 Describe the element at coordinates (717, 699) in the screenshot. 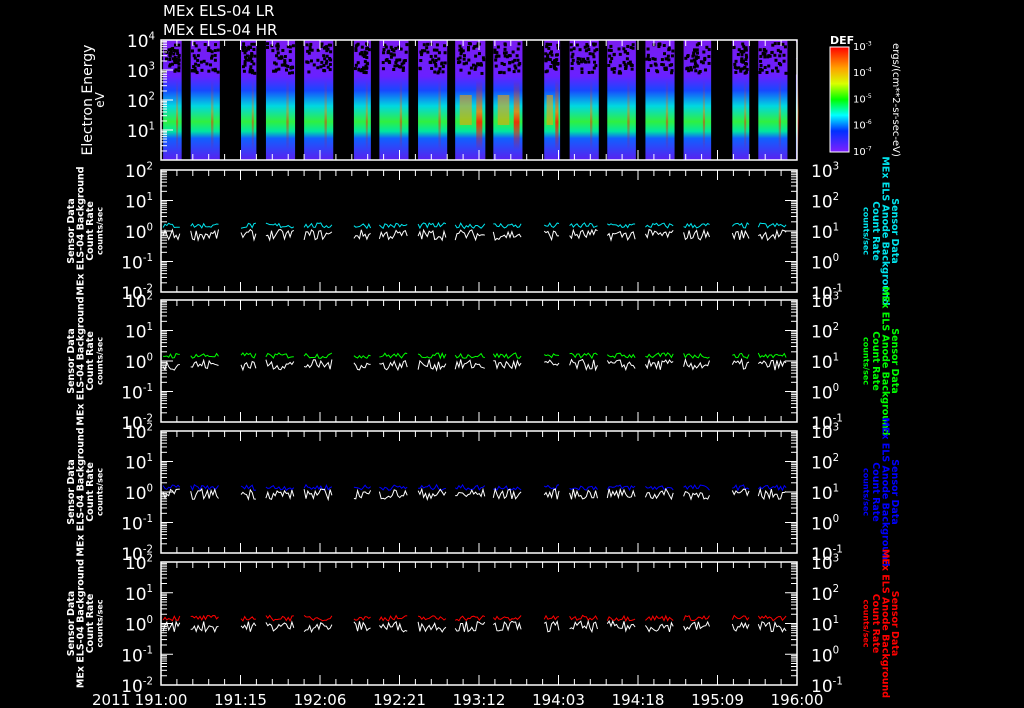

I see `time-tick-label: 195:09` at that location.